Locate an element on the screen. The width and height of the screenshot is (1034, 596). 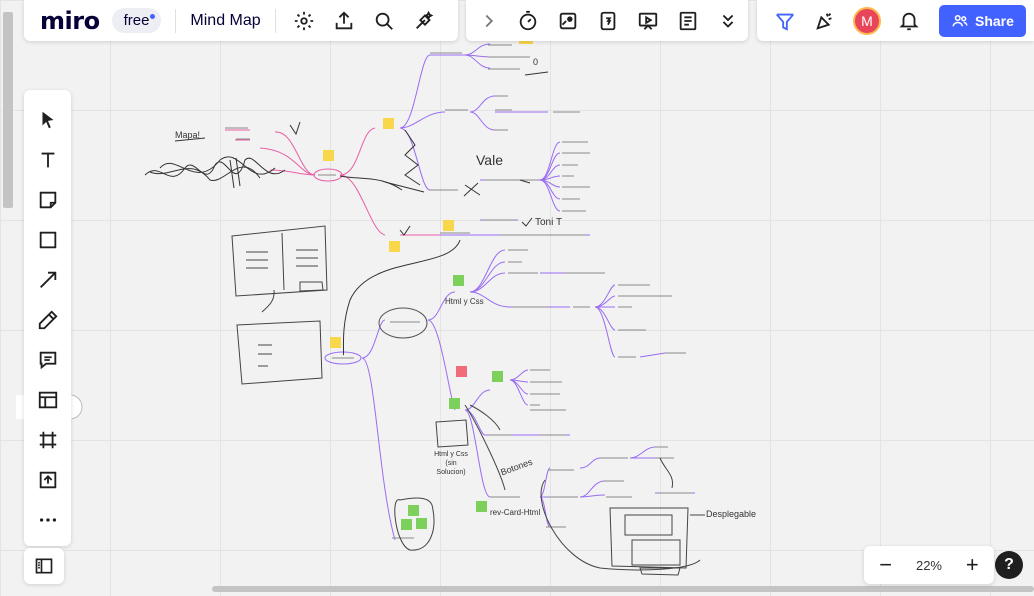
sidebar-panel-icon is located at coordinates (44, 566).